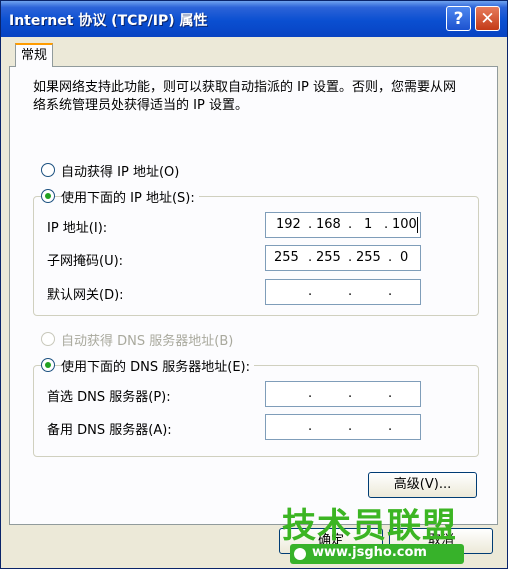 This screenshot has width=508, height=569. What do you see at coordinates (369, 552) in the screenshot?
I see `watermark-url: www.jsgho.com` at bounding box center [369, 552].